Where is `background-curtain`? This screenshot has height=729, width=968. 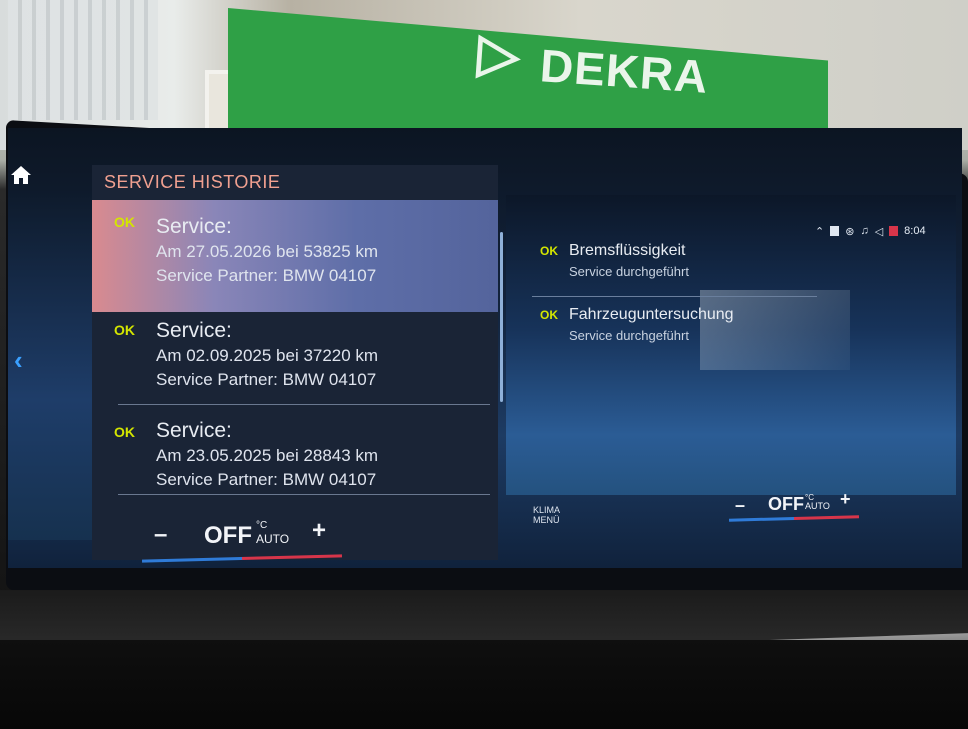 background-curtain is located at coordinates (83, 60).